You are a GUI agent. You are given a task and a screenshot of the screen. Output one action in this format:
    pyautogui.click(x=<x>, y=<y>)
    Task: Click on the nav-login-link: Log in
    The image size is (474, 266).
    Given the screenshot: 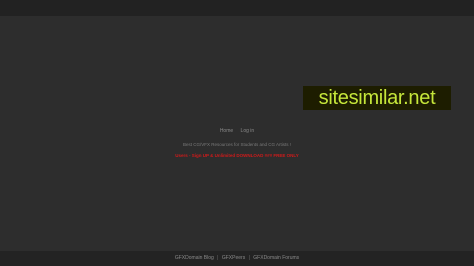 What is the action you would take?
    pyautogui.click(x=248, y=131)
    